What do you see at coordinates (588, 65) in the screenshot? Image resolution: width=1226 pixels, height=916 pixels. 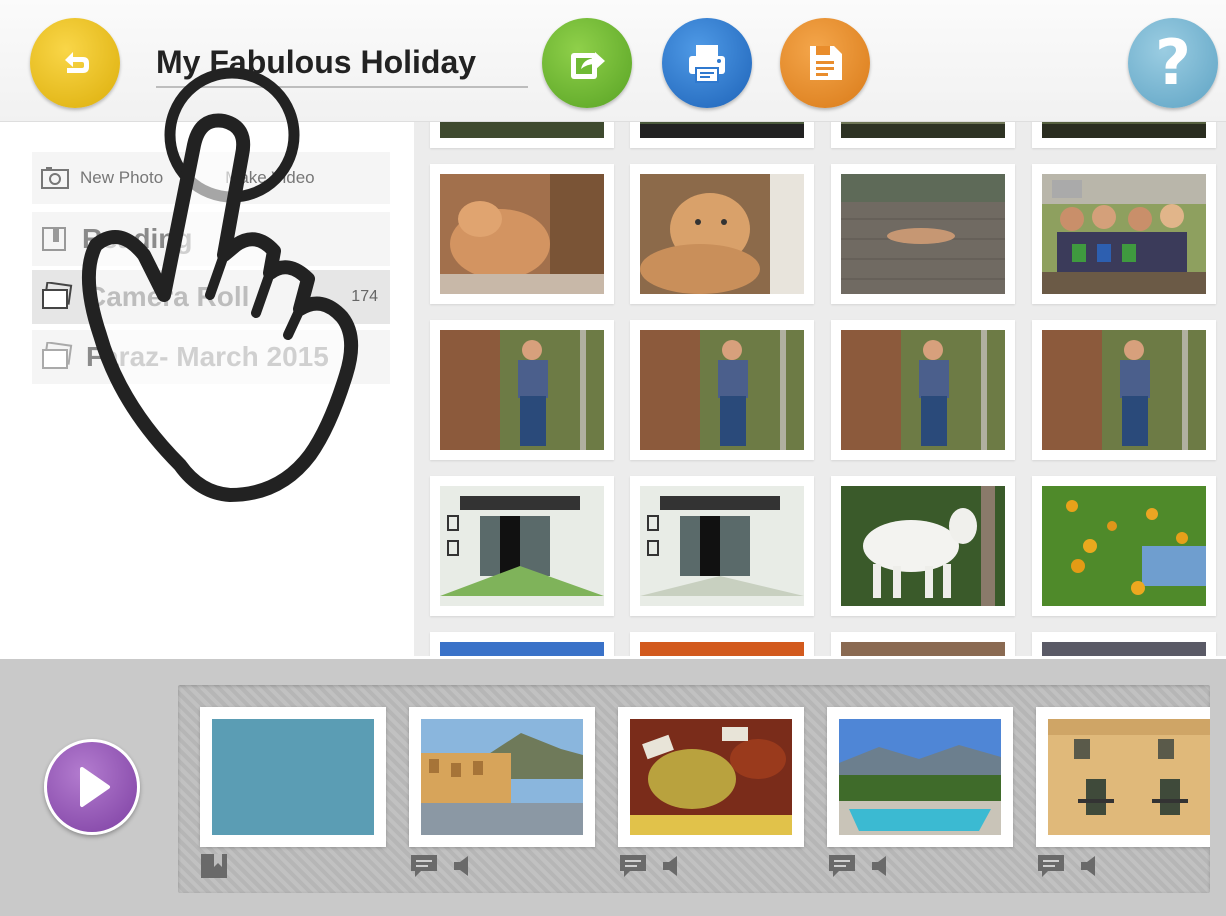 I see `share-icon` at bounding box center [588, 65].